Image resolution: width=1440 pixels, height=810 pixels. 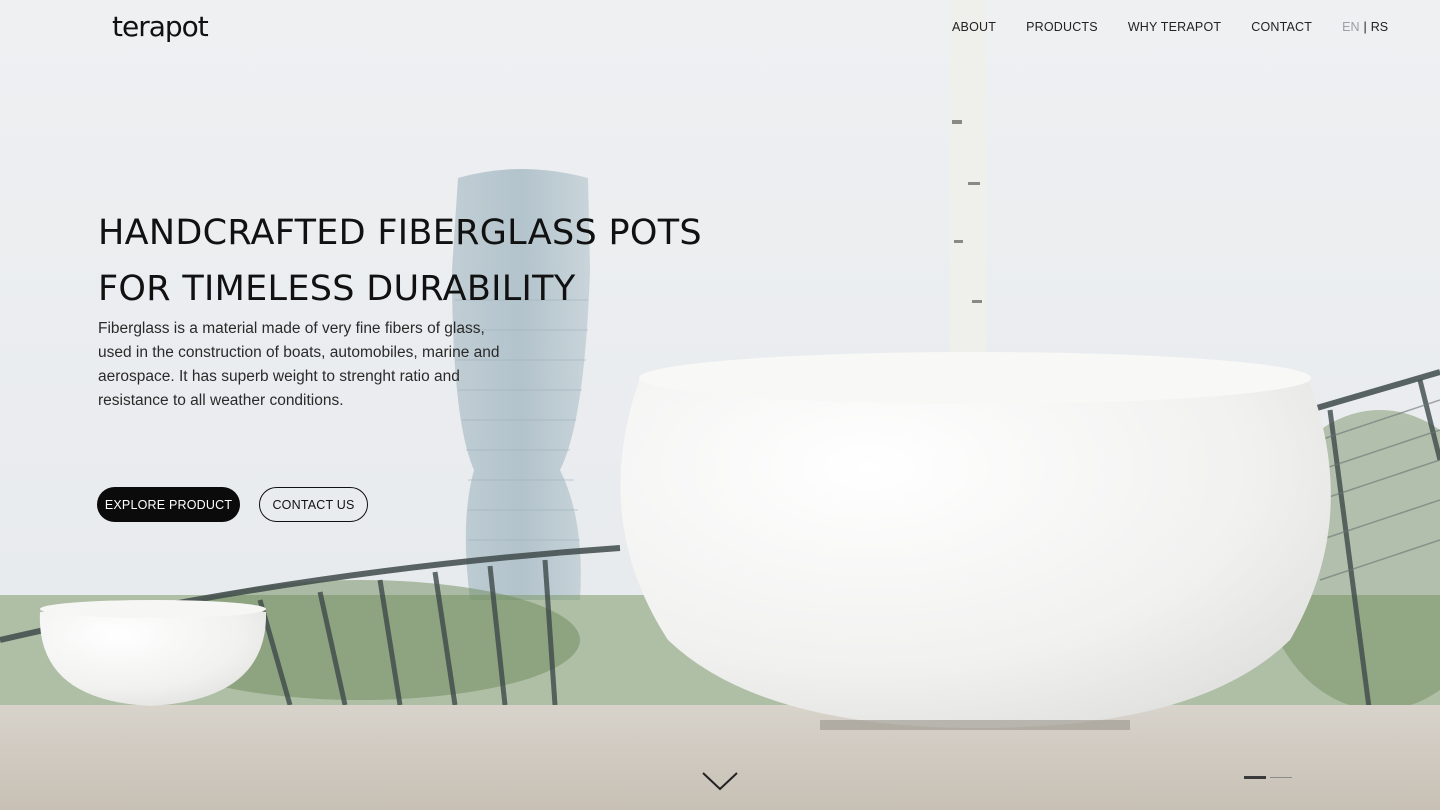 What do you see at coordinates (974, 27) in the screenshot?
I see `nav-about: ABOUT` at bounding box center [974, 27].